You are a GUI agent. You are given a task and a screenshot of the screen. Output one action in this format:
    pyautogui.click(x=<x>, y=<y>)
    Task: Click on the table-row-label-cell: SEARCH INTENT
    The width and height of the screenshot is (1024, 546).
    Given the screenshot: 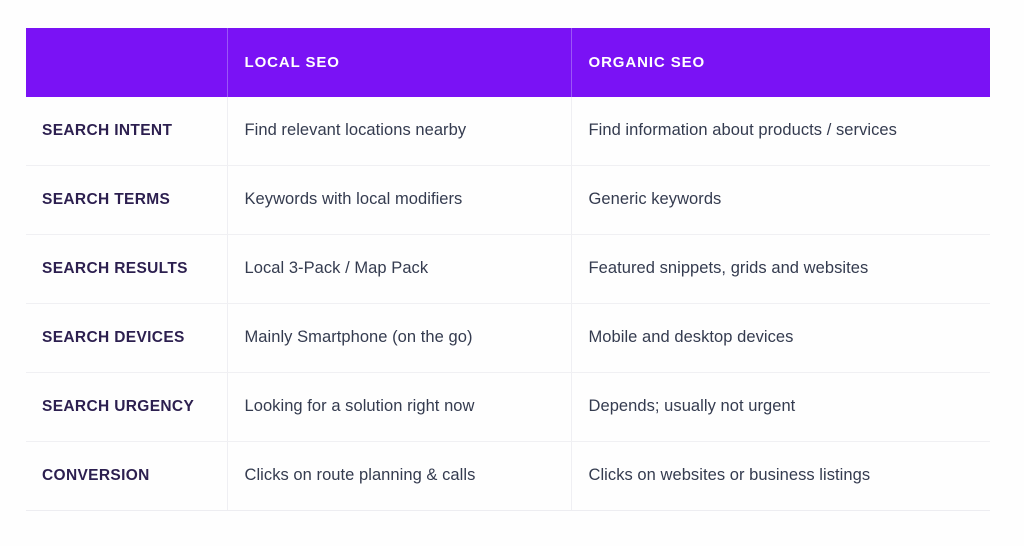 What is the action you would take?
    pyautogui.click(x=126, y=131)
    